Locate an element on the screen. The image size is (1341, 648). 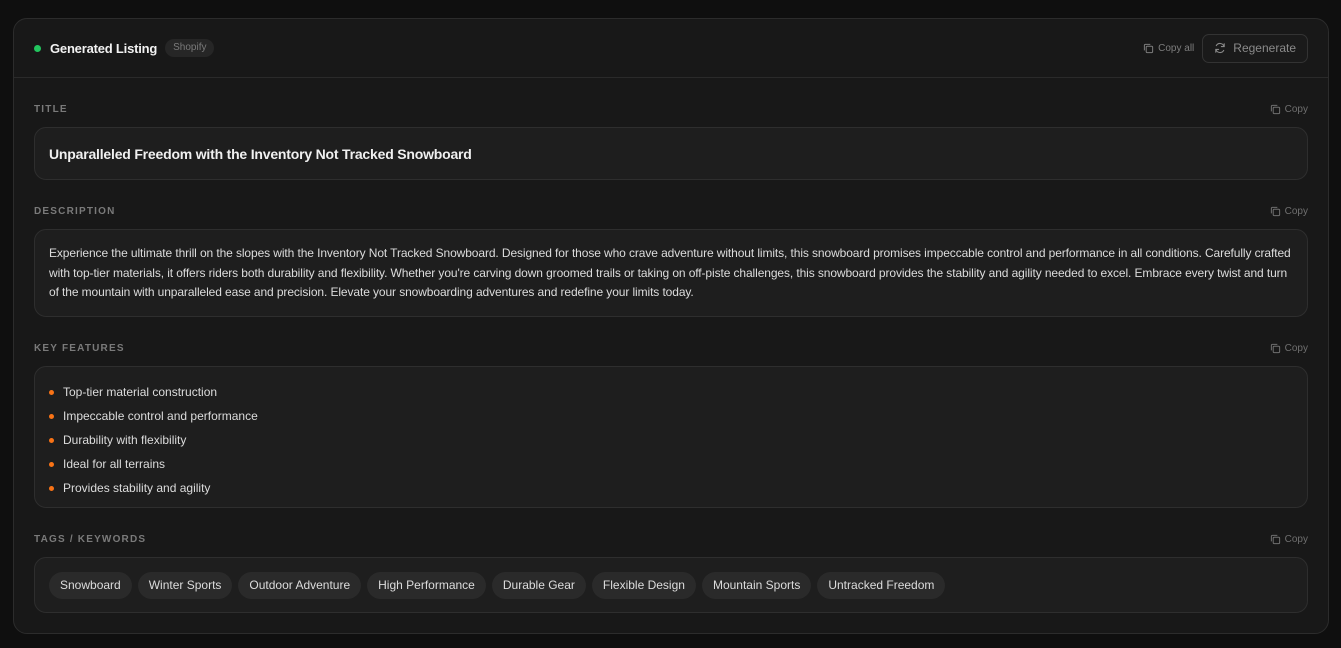
description-label: DESCRIPTION is located at coordinates (75, 211).